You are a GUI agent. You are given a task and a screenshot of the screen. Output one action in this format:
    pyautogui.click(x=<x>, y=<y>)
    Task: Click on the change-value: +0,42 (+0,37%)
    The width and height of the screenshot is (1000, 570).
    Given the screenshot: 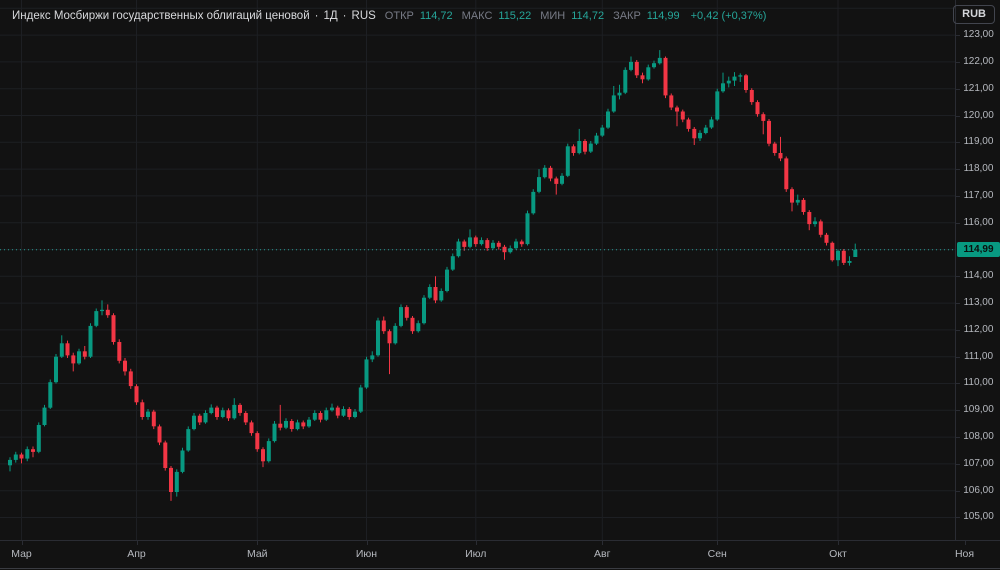 What is the action you would take?
    pyautogui.click(x=728, y=16)
    